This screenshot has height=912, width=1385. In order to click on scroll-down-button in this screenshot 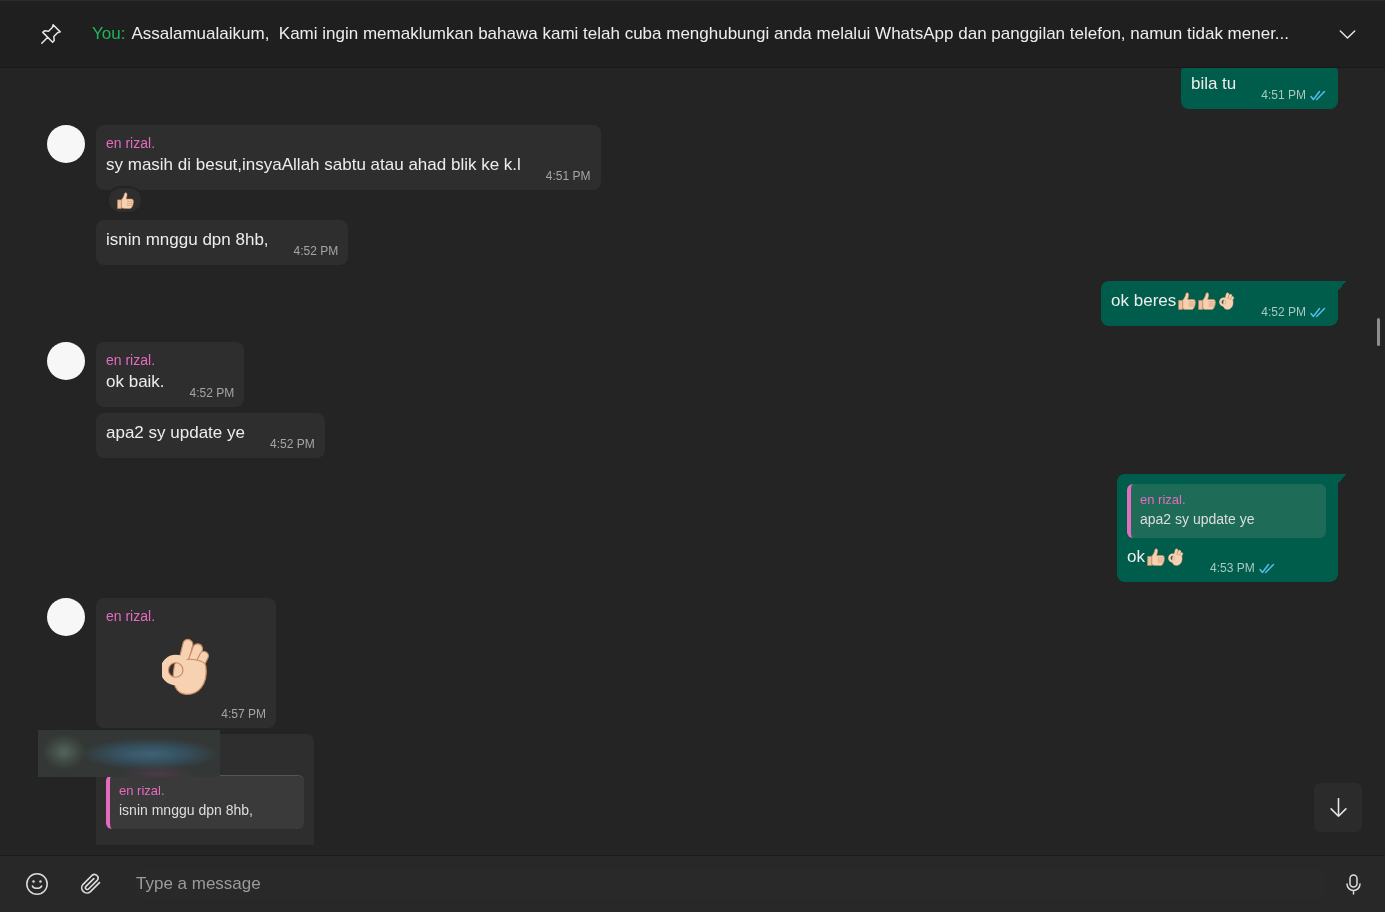, I will do `click(1338, 807)`.